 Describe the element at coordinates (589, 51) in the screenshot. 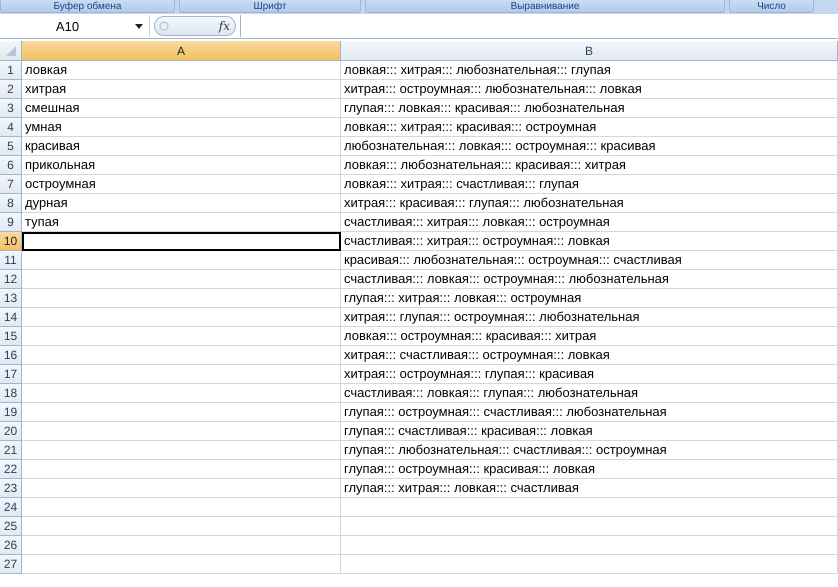

I see `column-header: B` at that location.